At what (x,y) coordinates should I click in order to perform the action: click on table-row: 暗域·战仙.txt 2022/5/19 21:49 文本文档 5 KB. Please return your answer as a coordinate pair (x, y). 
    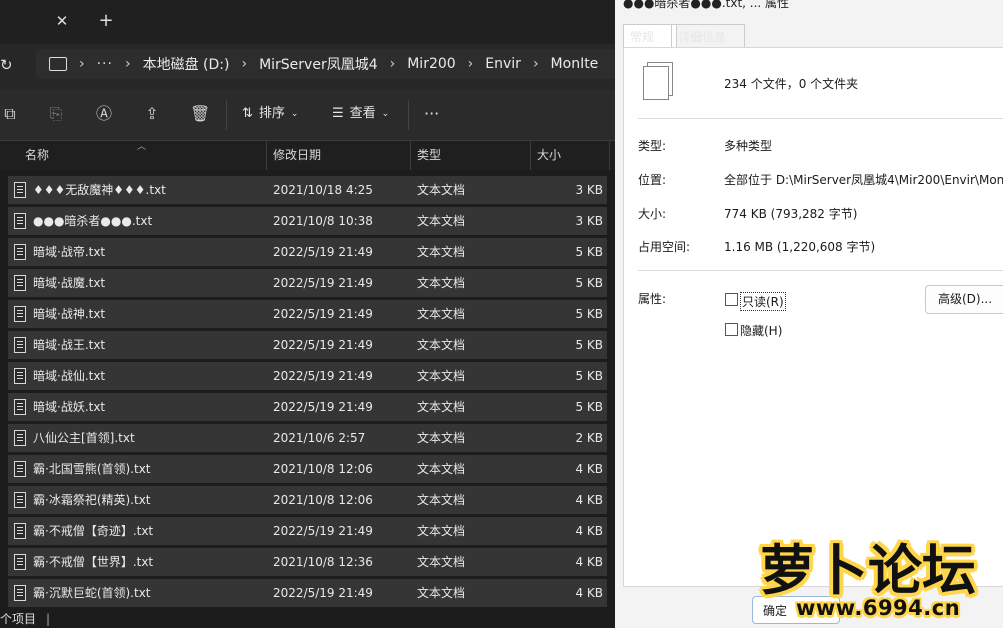
    Looking at the image, I should click on (307, 376).